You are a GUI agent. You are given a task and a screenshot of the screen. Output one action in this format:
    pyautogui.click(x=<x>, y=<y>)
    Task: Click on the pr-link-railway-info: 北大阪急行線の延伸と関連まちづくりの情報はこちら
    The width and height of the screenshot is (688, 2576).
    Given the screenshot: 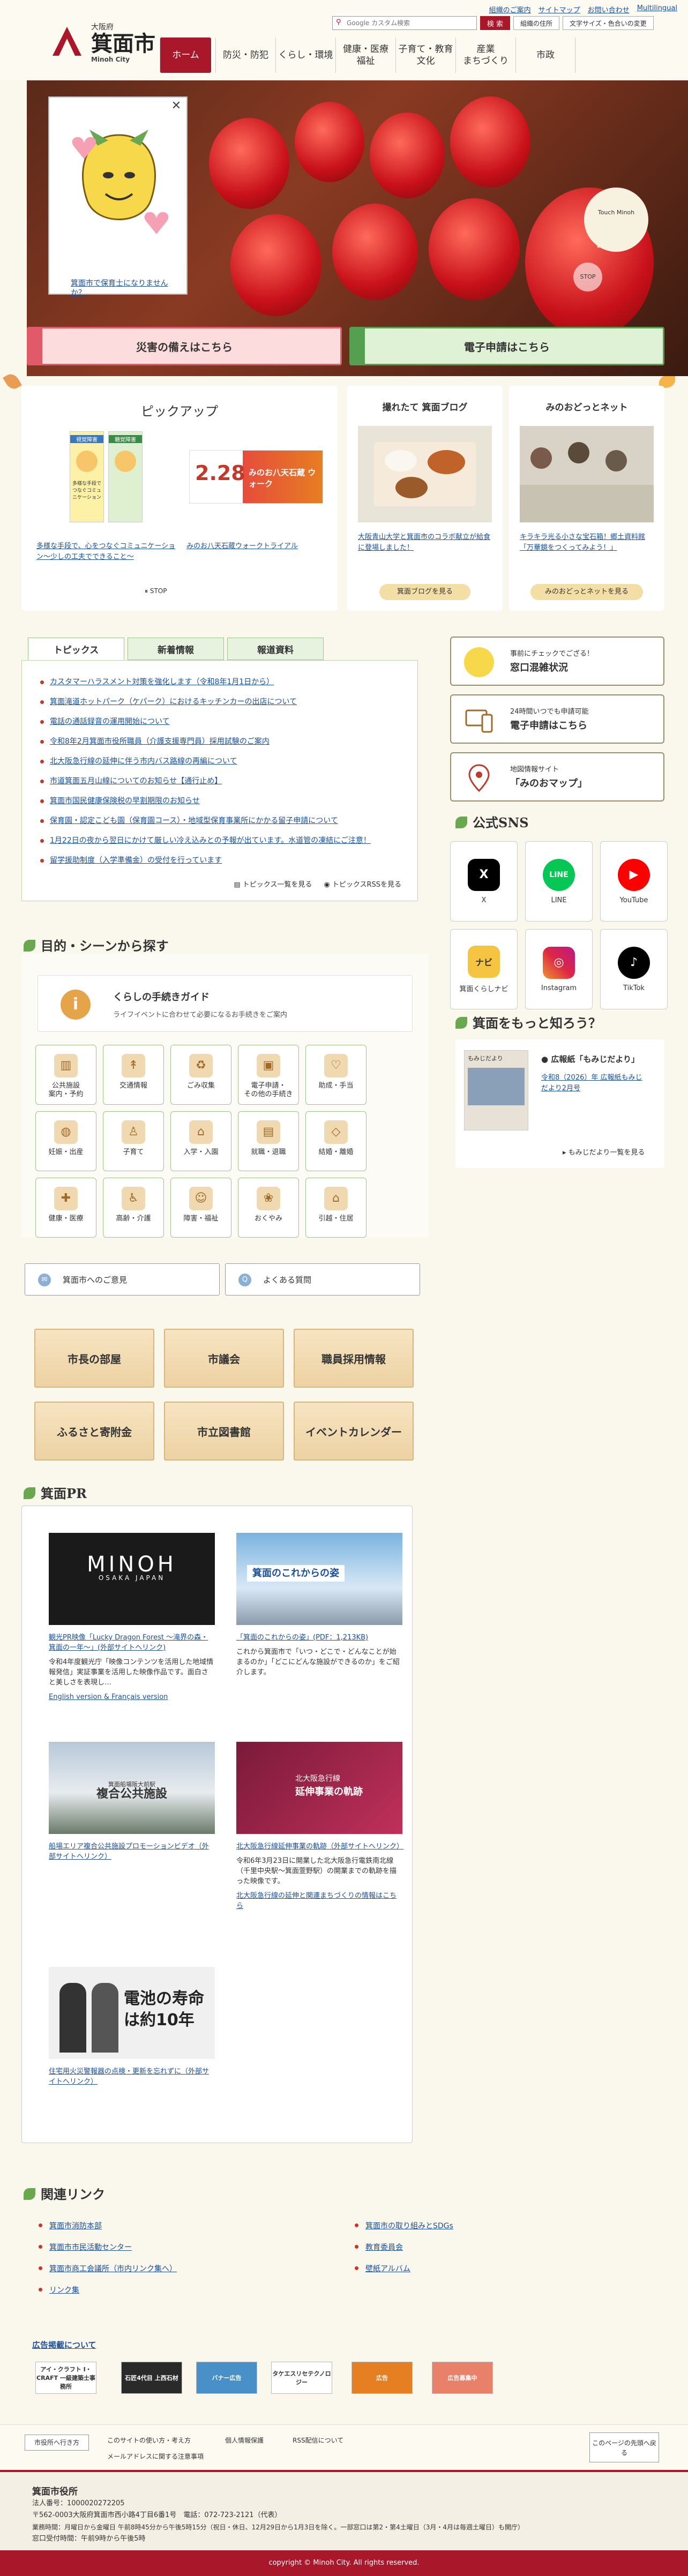 What is the action you would take?
    pyautogui.click(x=319, y=1901)
    